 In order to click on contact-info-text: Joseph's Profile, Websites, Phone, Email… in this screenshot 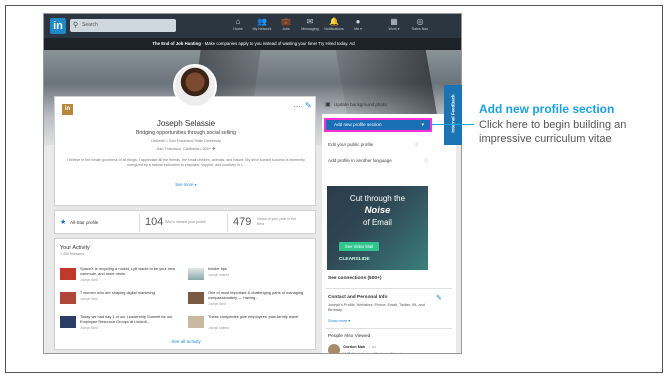, I will do `click(376, 307)`.